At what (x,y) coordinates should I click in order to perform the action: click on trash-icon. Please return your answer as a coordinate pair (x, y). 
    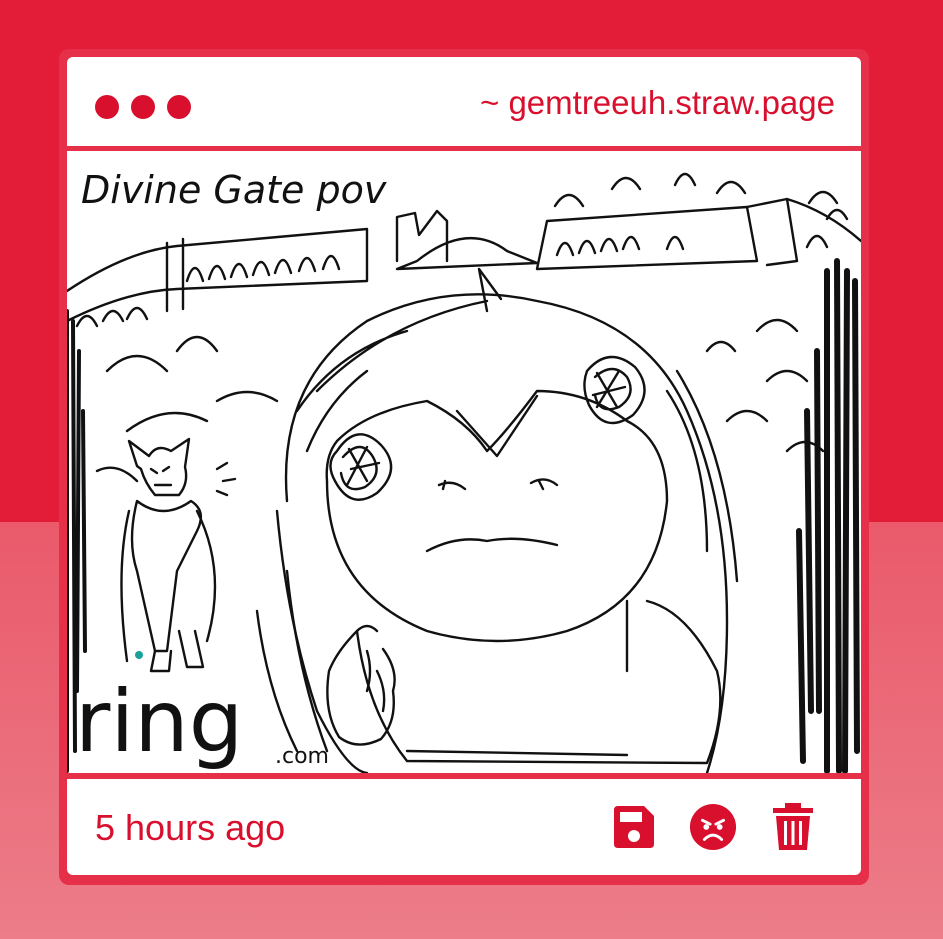
    Looking at the image, I should click on (793, 826).